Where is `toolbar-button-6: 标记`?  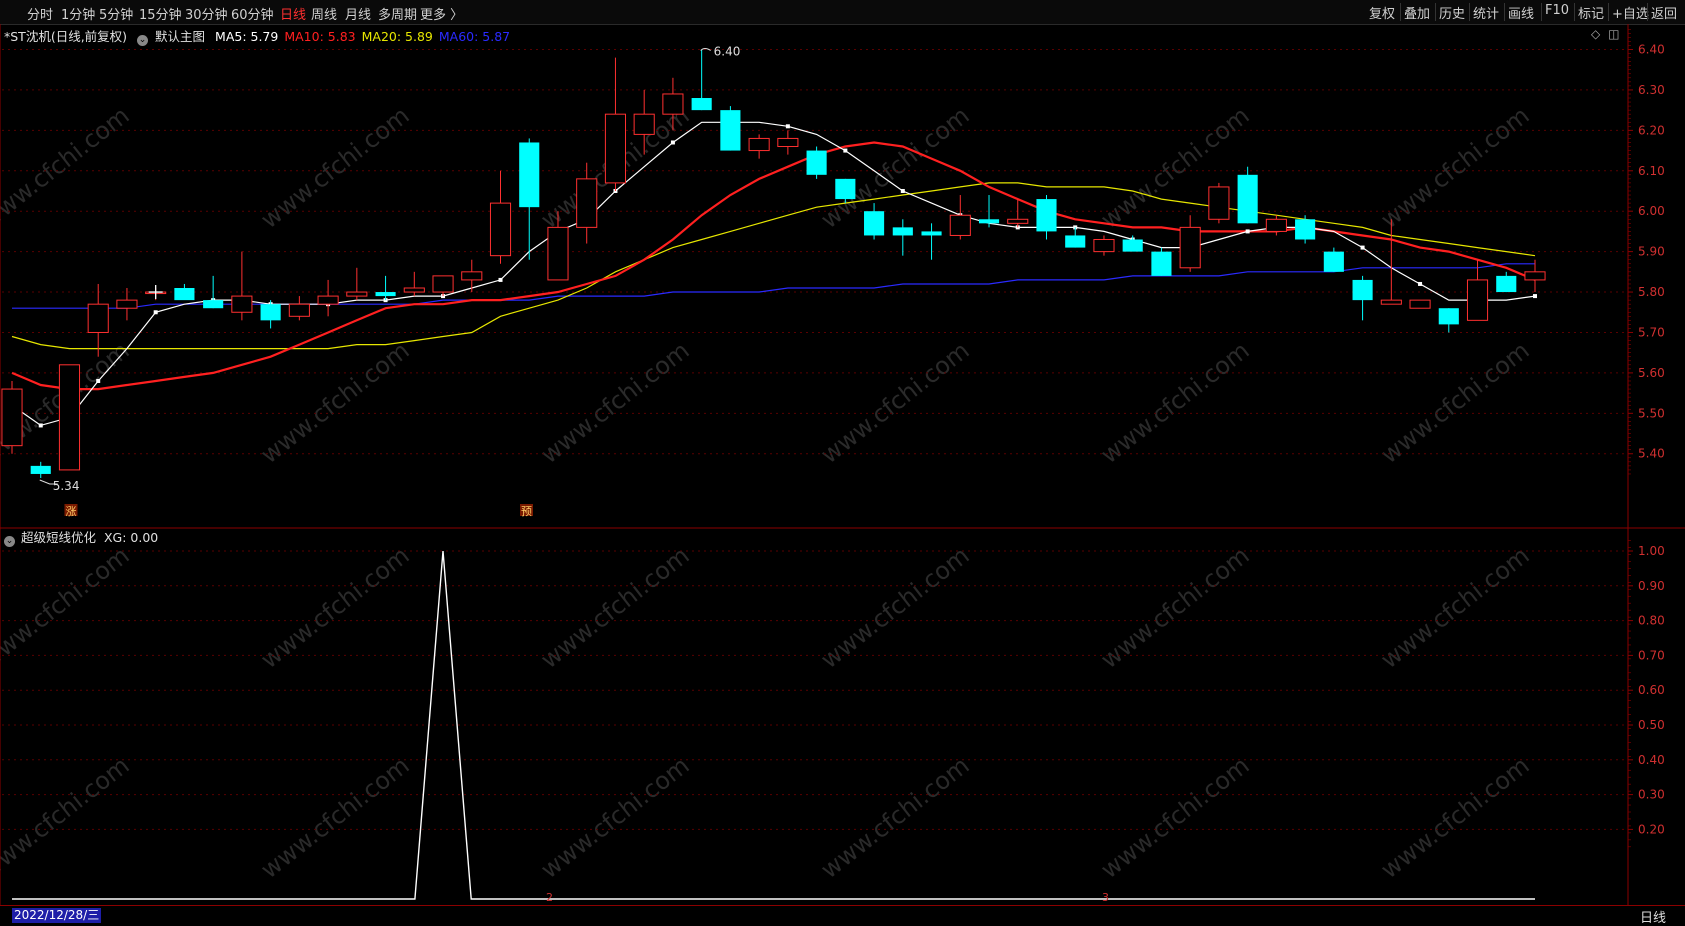 toolbar-button-6: 标记 is located at coordinates (1591, 12).